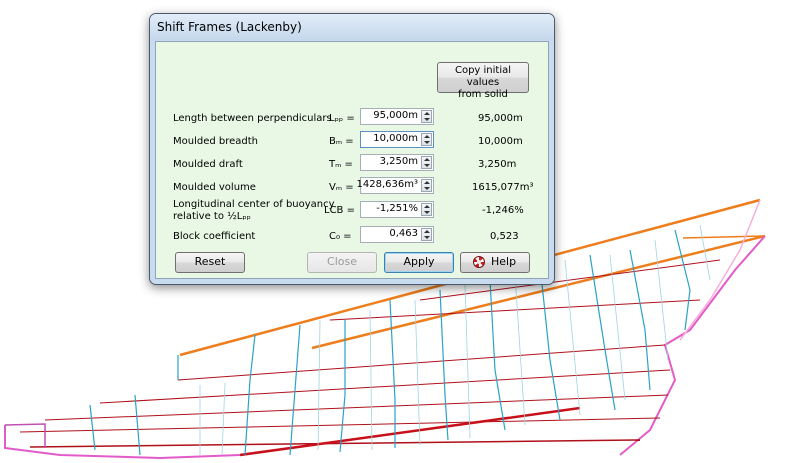 Image resolution: width=800 pixels, height=463 pixels. What do you see at coordinates (214, 236) in the screenshot?
I see `block-coefficient-label: Block coefficient` at bounding box center [214, 236].